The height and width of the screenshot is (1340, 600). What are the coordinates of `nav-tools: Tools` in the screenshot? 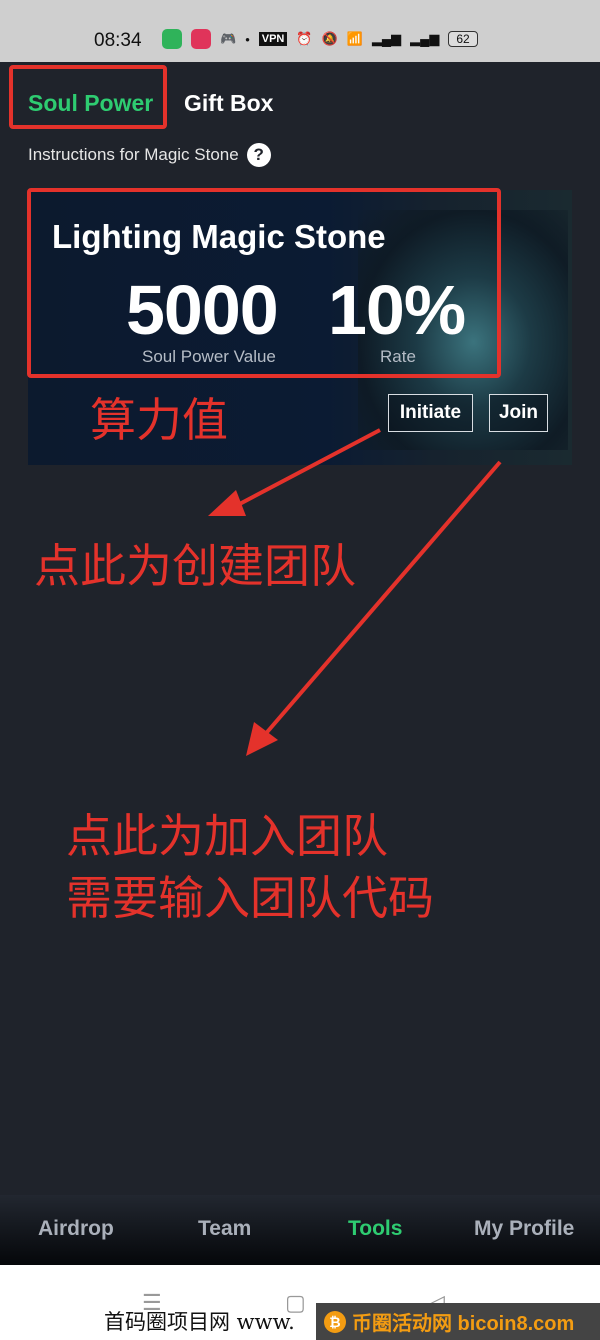 It's located at (375, 1229).